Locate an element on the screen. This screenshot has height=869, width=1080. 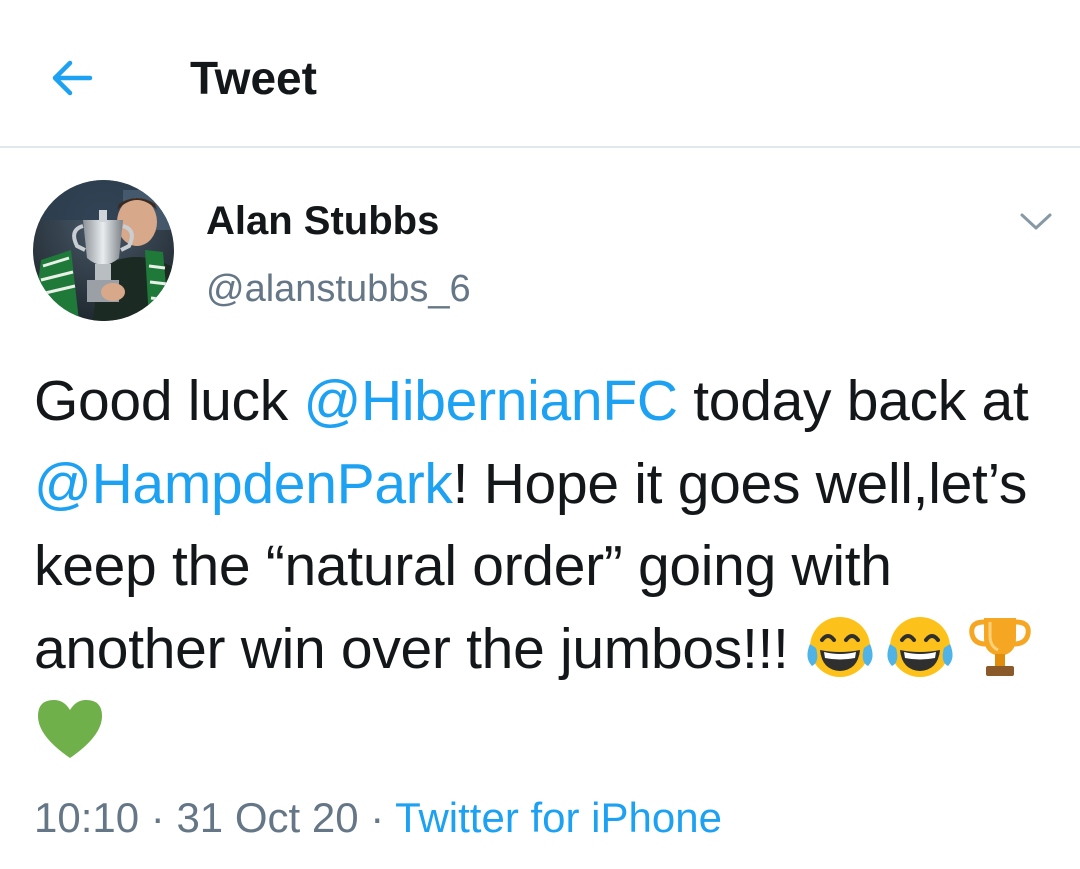
back-button is located at coordinates (72, 78).